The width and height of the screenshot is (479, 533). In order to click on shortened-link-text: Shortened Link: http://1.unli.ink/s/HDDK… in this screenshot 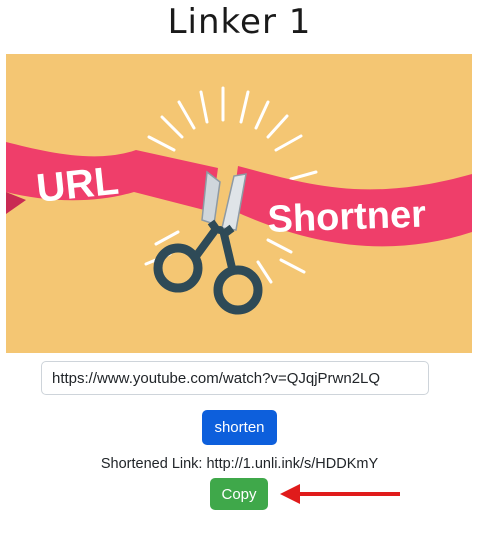, I will do `click(239, 464)`.